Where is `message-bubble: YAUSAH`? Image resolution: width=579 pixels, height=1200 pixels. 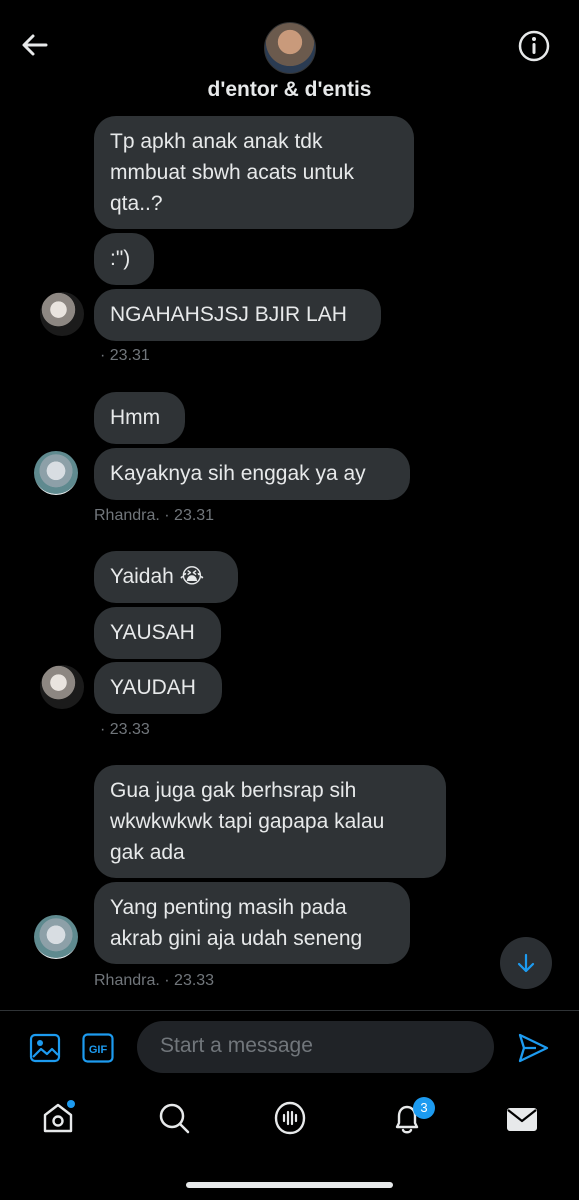
message-bubble: YAUSAH is located at coordinates (157, 633).